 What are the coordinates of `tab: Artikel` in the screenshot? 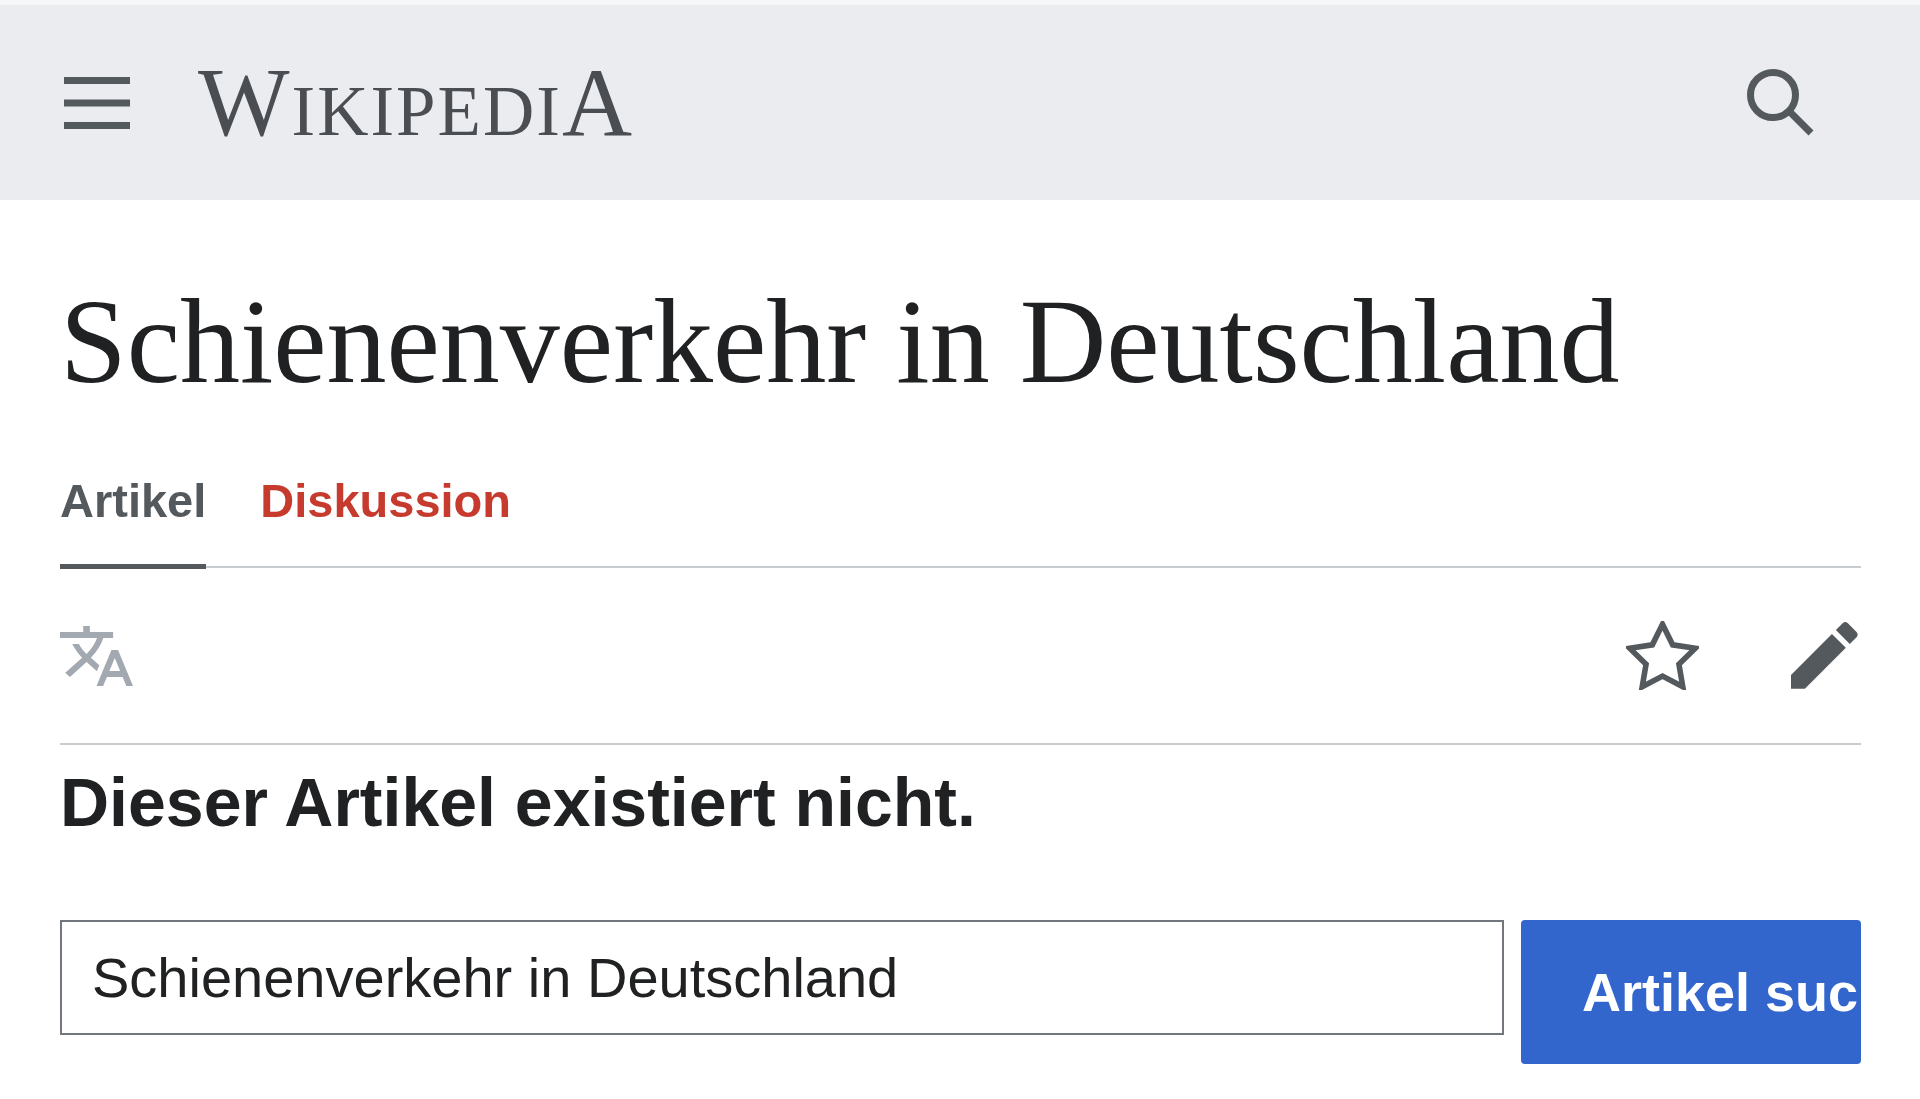 It's located at (133, 523).